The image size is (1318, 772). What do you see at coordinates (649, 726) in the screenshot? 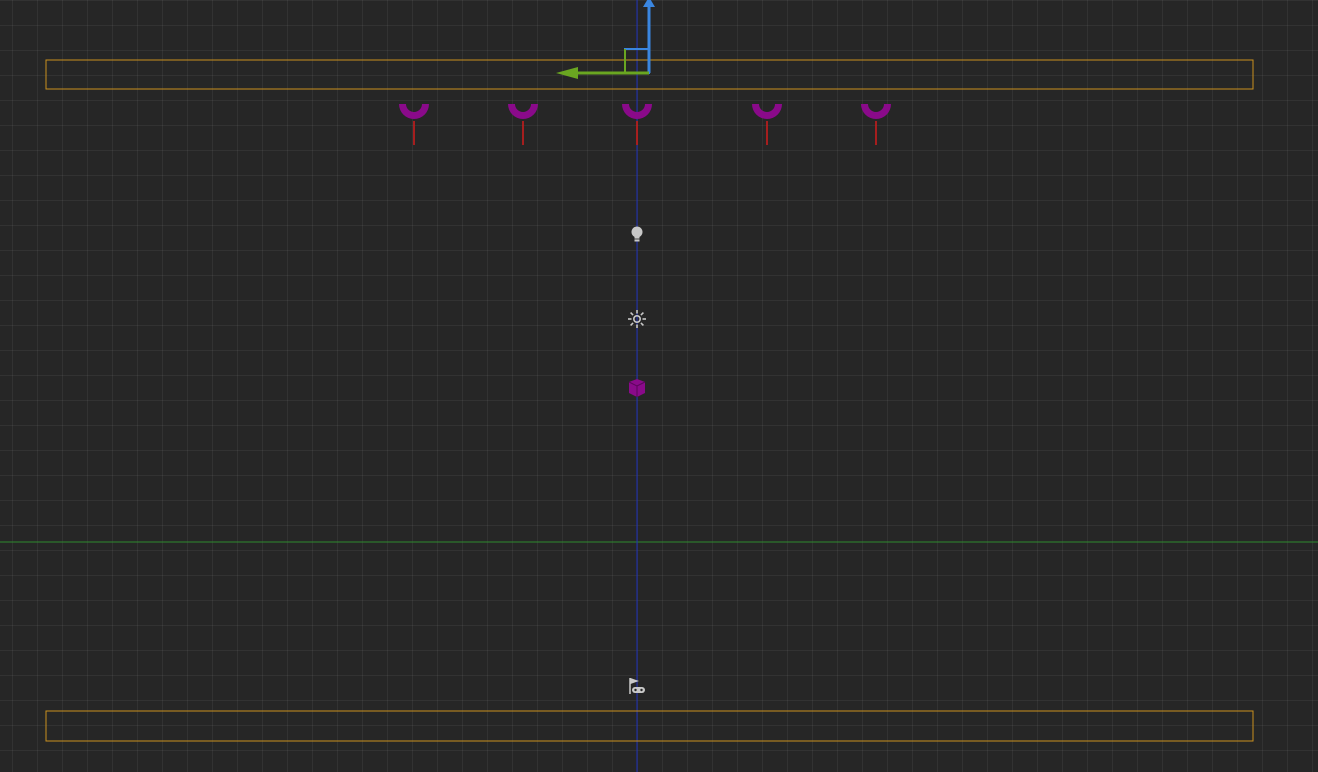
I see `bottom-bounds-box` at bounding box center [649, 726].